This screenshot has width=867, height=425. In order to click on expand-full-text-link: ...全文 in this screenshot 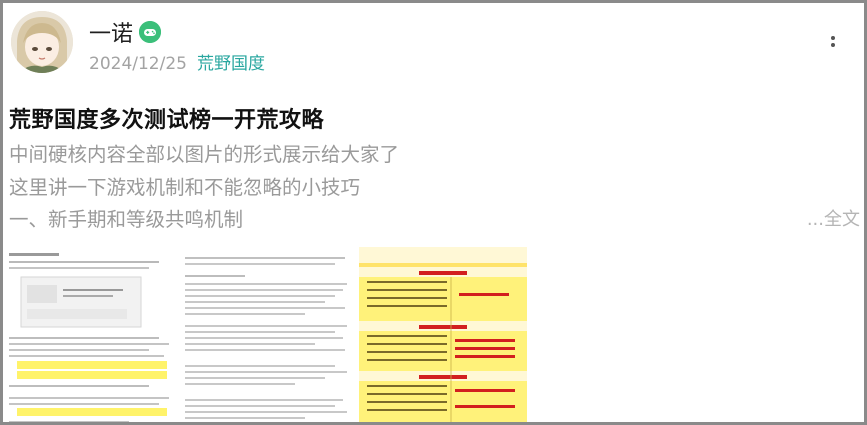, I will do `click(833, 220)`.